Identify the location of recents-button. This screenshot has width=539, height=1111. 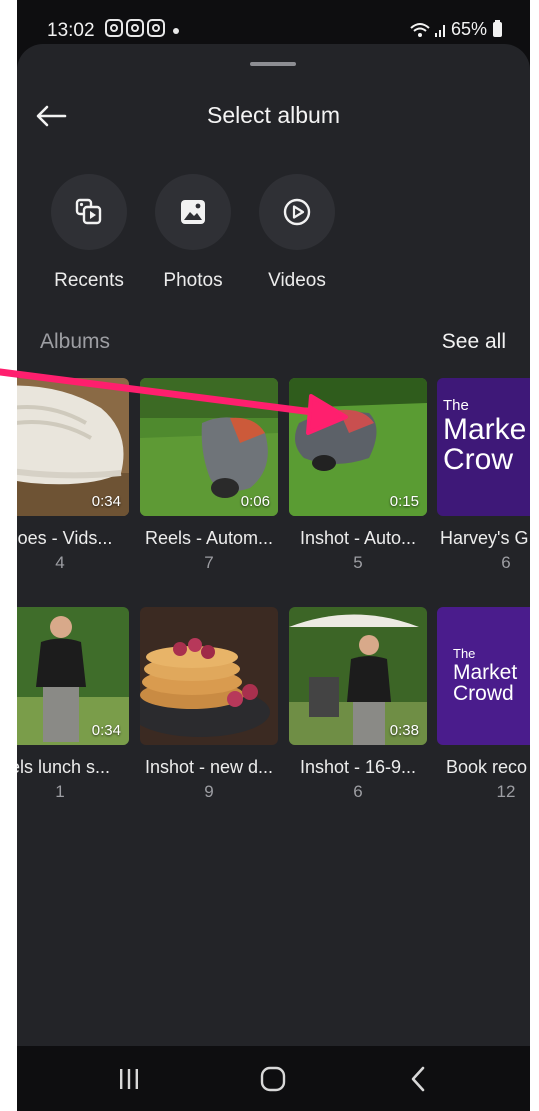
(89, 212).